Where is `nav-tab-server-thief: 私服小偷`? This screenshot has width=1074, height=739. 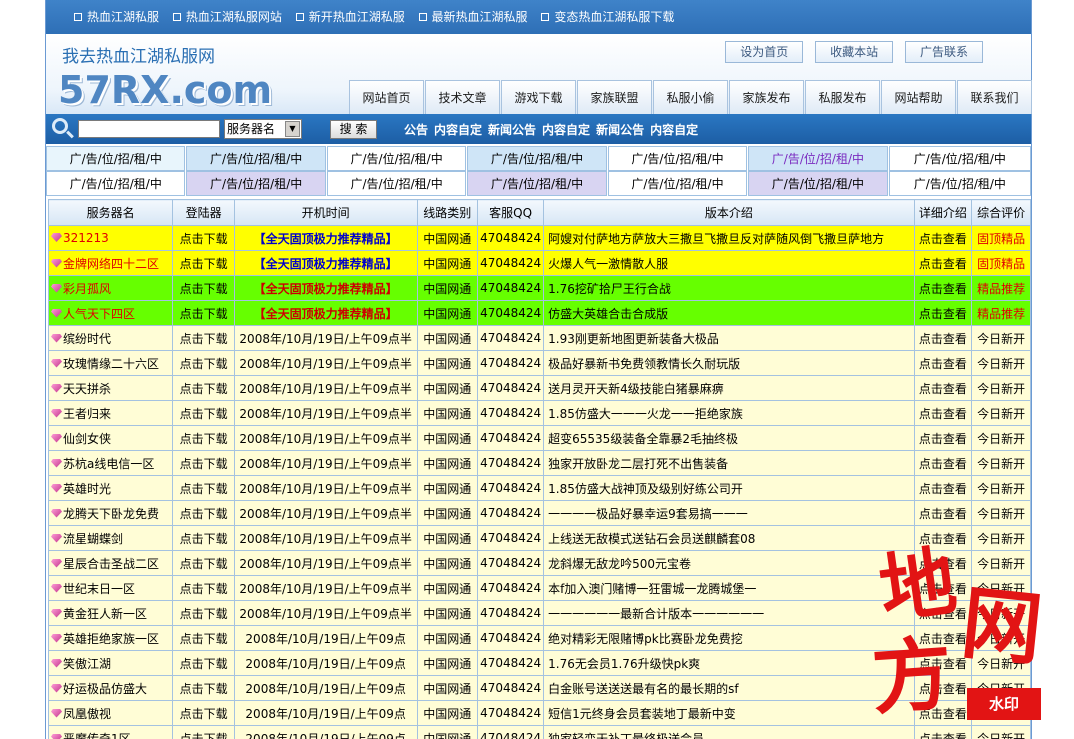
nav-tab-server-thief: 私服小偷 is located at coordinates (690, 97).